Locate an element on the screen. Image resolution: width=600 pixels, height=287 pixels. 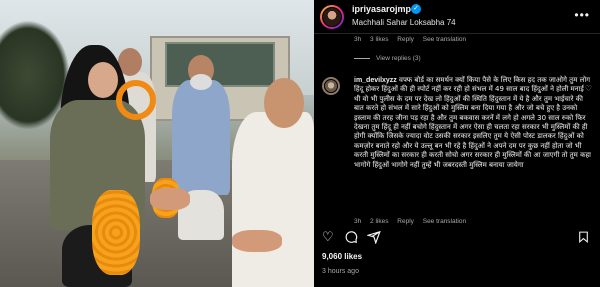
photo-signboard is located at coordinates (220, 64).